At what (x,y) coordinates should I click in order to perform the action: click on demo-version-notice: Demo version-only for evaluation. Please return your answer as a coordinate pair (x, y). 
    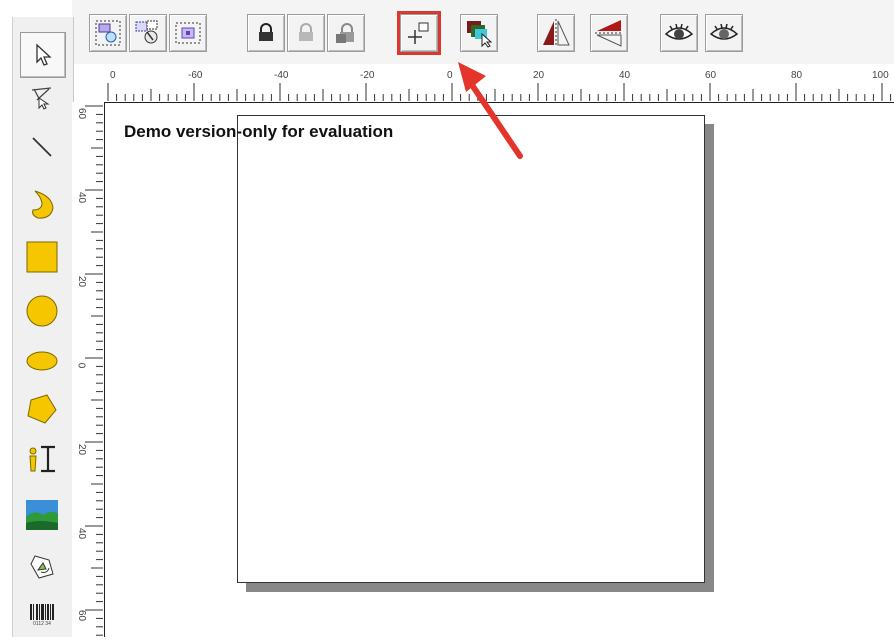
    Looking at the image, I should click on (259, 131).